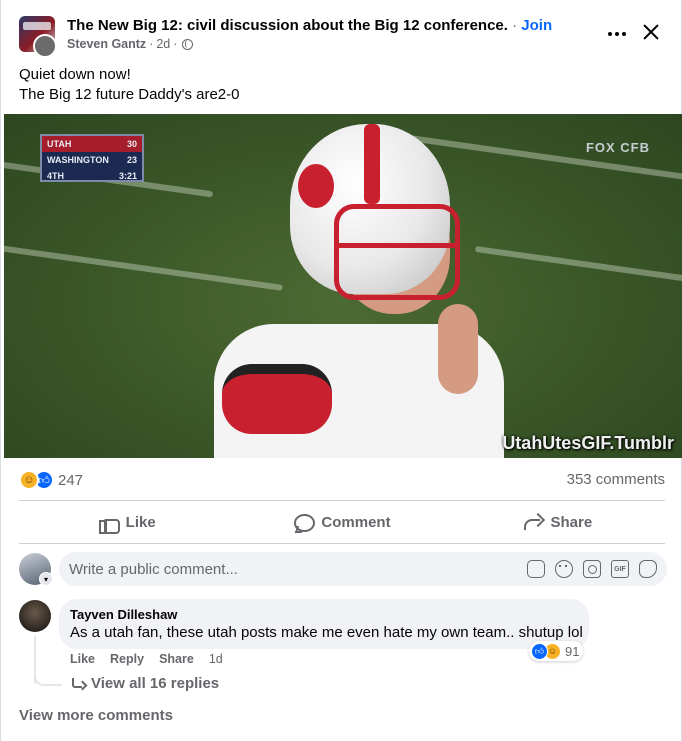  What do you see at coordinates (146, 659) in the screenshot?
I see `comment-actions: Like Reply Share 1d` at bounding box center [146, 659].